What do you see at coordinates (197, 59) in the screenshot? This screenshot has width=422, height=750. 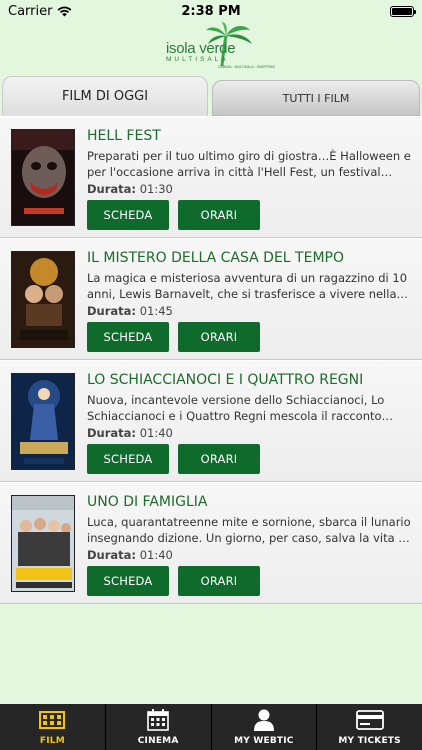 I see `logo-sub: MULTISALA` at bounding box center [197, 59].